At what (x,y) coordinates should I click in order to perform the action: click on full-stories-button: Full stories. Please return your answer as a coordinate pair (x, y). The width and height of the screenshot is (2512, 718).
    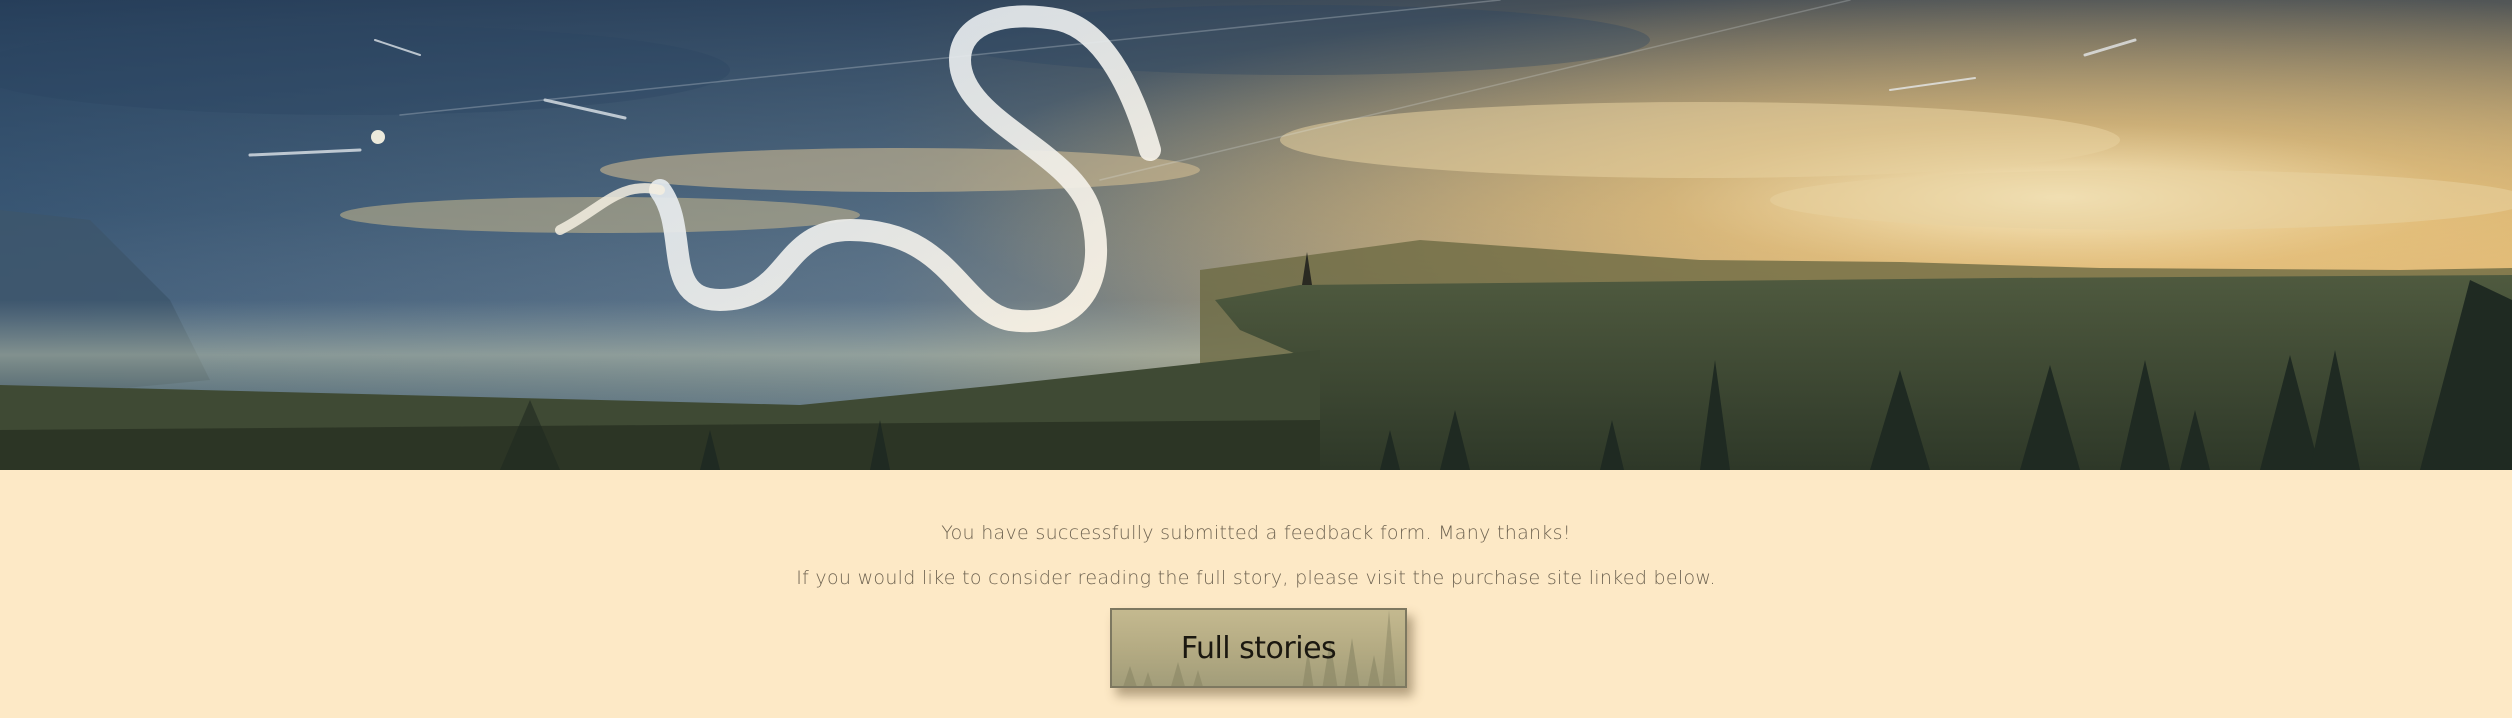
    Looking at the image, I should click on (1258, 648).